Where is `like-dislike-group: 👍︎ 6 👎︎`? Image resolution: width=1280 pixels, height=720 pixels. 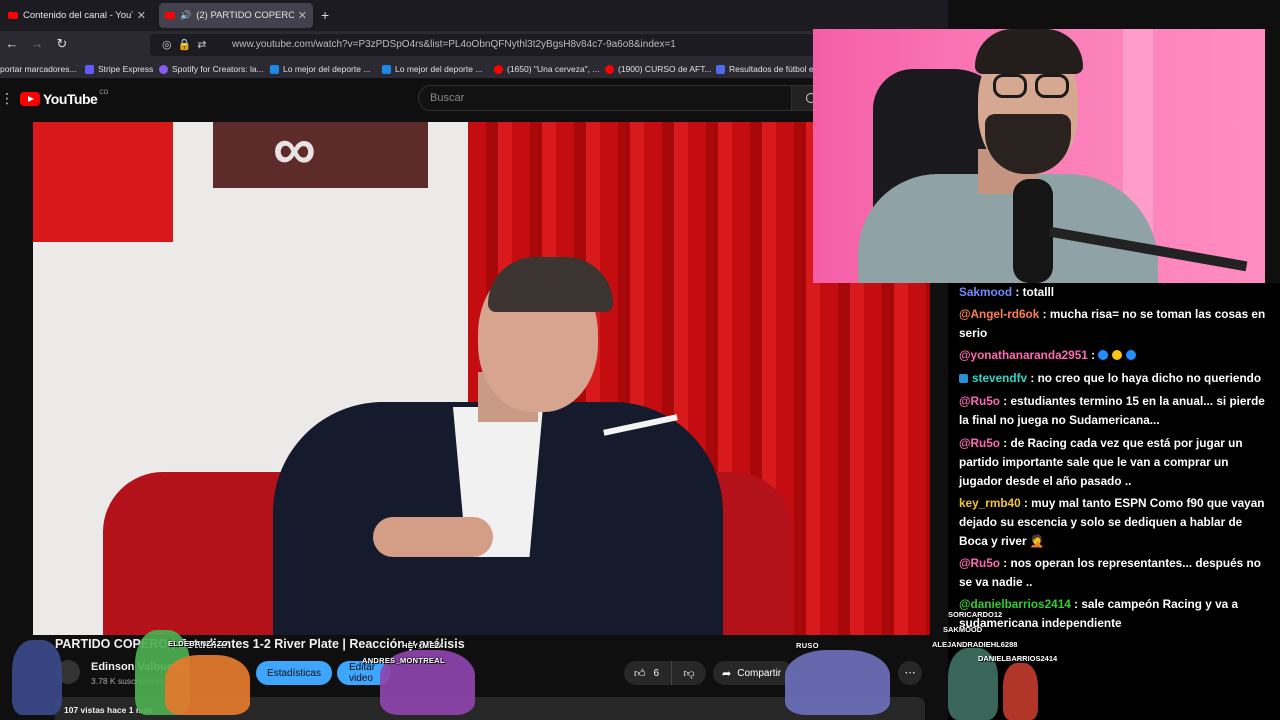
like-dislike-group: 👍︎ 6 👎︎ is located at coordinates (665, 673).